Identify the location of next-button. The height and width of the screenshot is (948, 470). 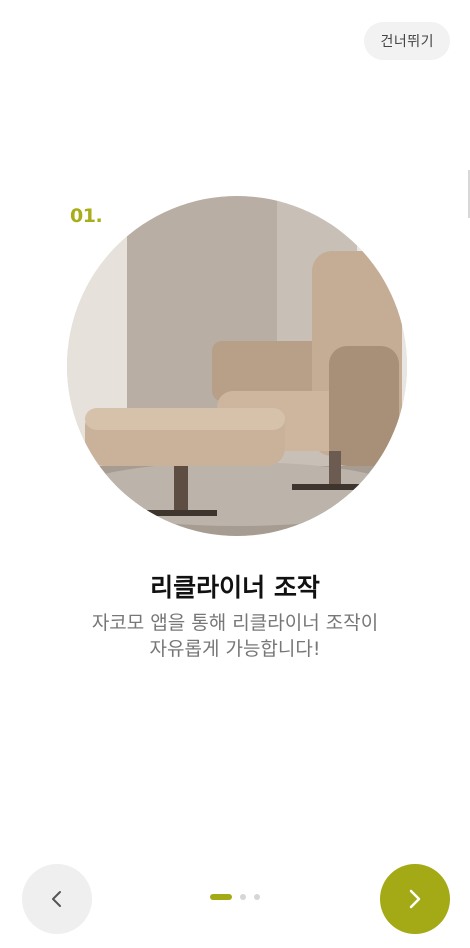
(415, 899).